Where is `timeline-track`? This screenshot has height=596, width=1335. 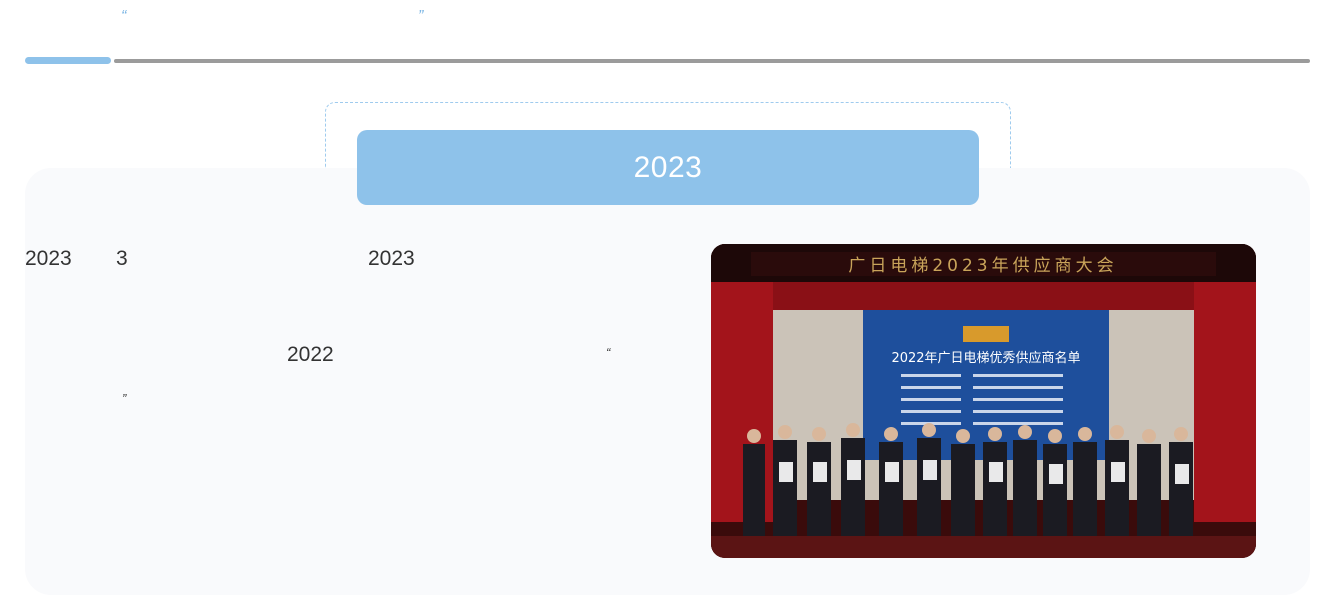 timeline-track is located at coordinates (712, 61).